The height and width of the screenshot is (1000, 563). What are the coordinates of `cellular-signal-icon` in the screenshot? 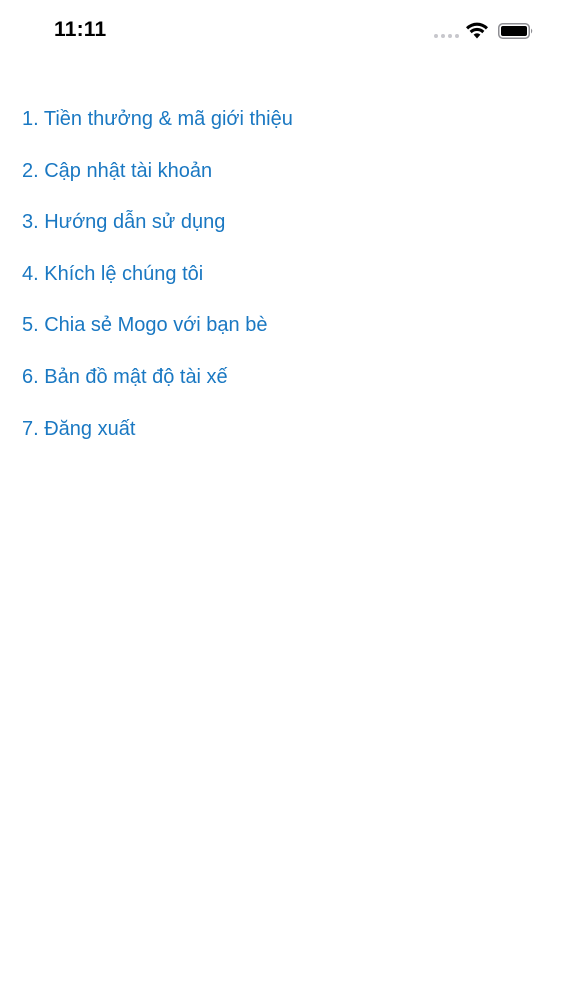 It's located at (447, 36).